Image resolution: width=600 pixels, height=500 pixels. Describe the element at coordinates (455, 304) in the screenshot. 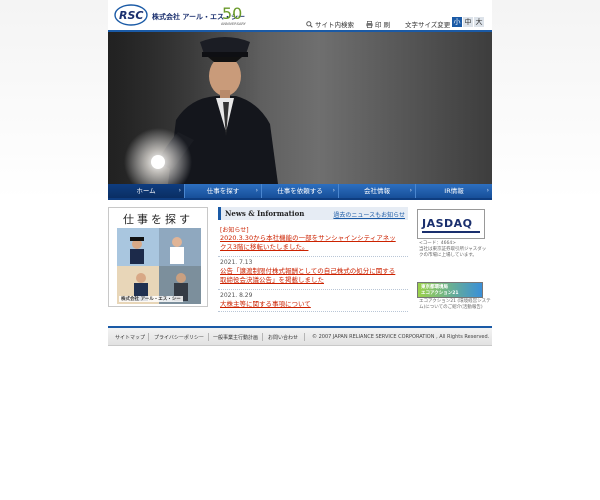

I see `eco-action-caption: エコアクション21 (環境経営システム)についてのご紹介(活動報告)` at that location.